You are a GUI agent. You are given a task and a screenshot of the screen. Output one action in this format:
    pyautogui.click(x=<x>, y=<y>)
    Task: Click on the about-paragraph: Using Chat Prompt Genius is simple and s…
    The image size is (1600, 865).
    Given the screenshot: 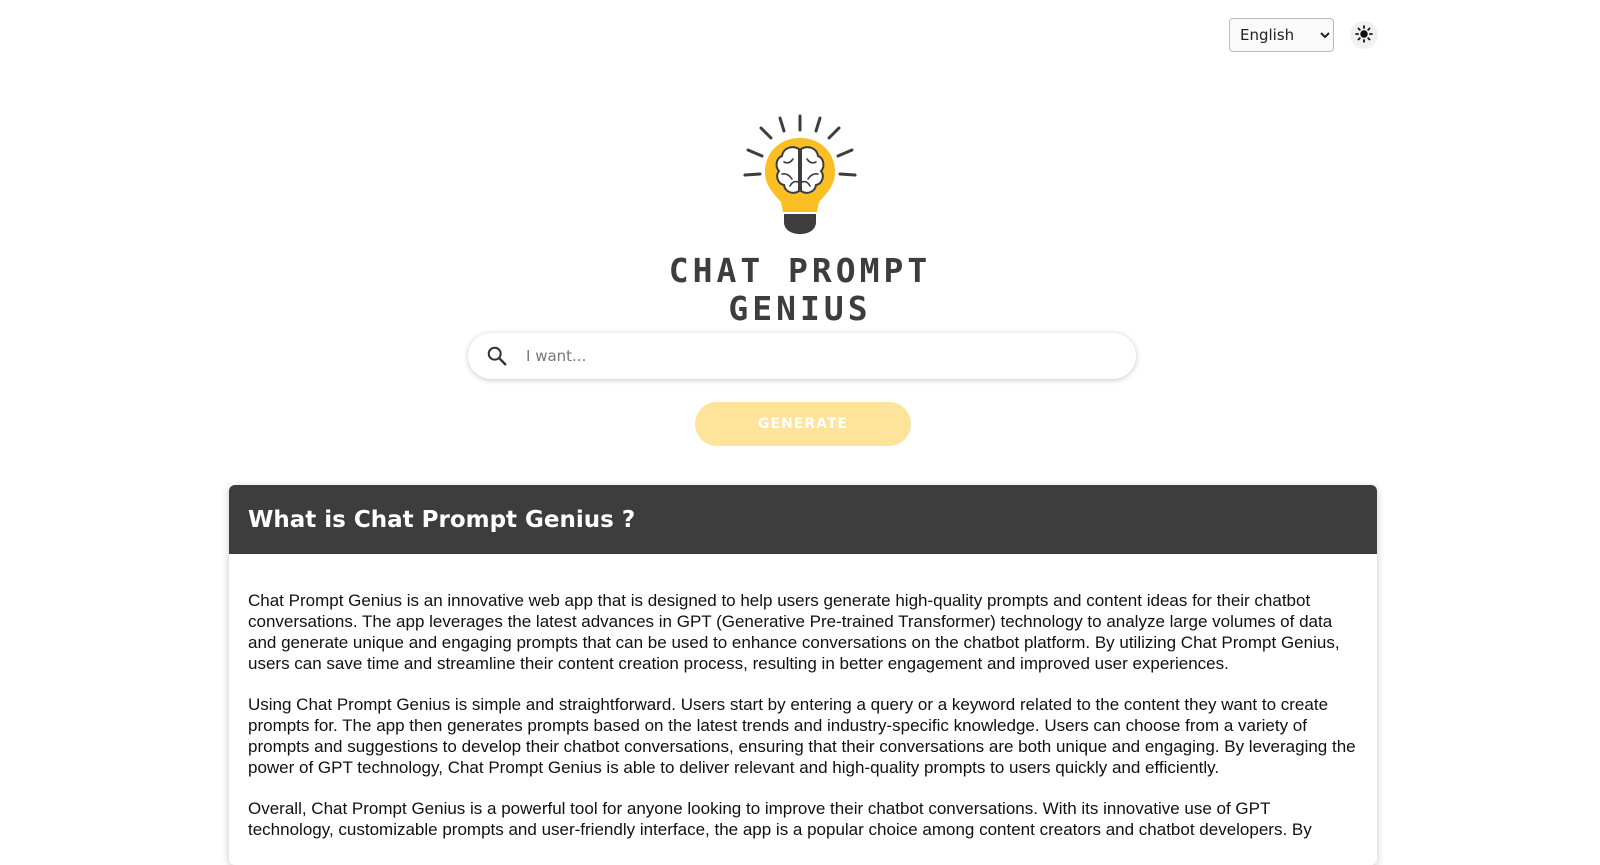 What is the action you would take?
    pyautogui.click(x=802, y=736)
    